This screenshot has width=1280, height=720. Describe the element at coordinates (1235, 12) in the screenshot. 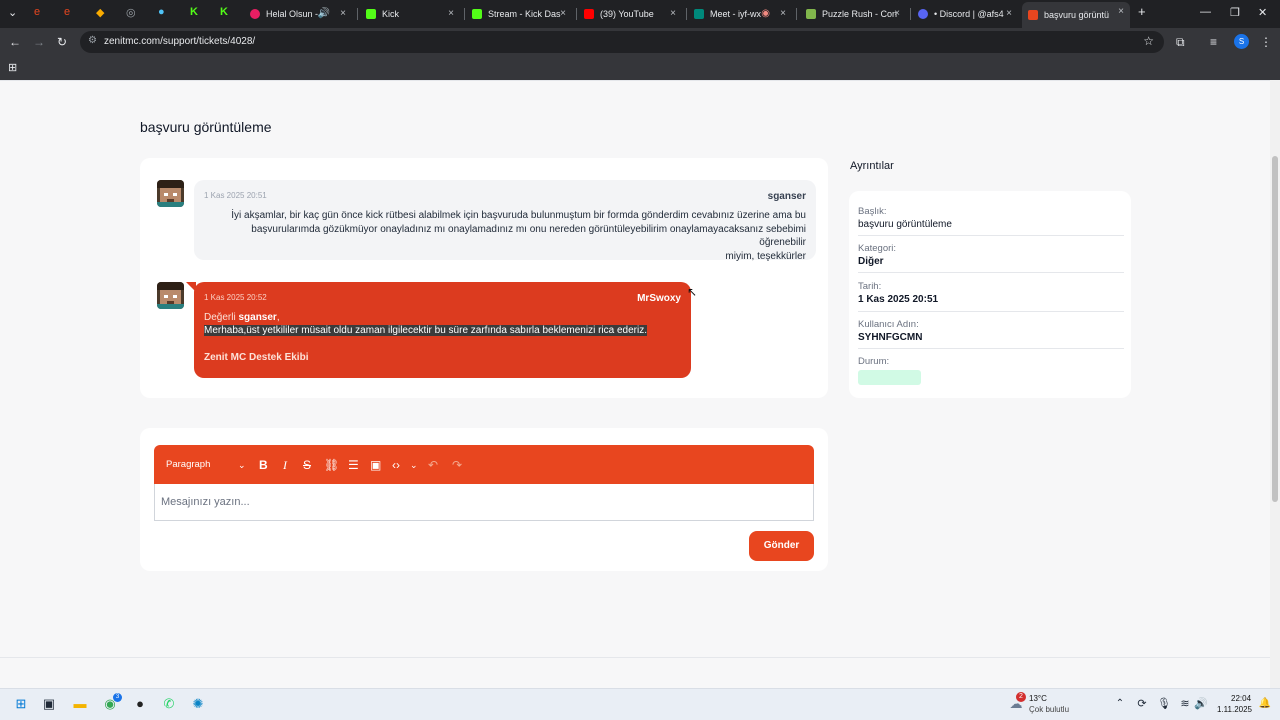

I see `maximize-icon: ❐` at that location.